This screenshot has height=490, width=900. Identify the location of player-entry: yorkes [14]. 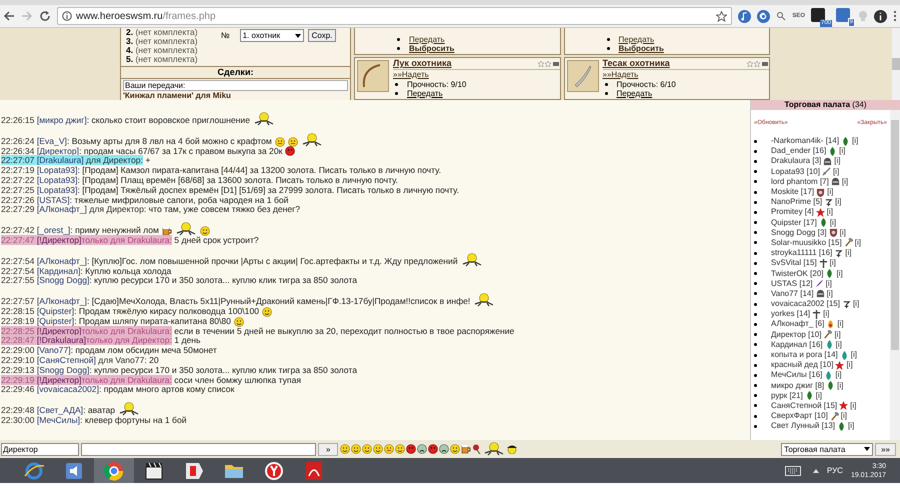
(790, 314).